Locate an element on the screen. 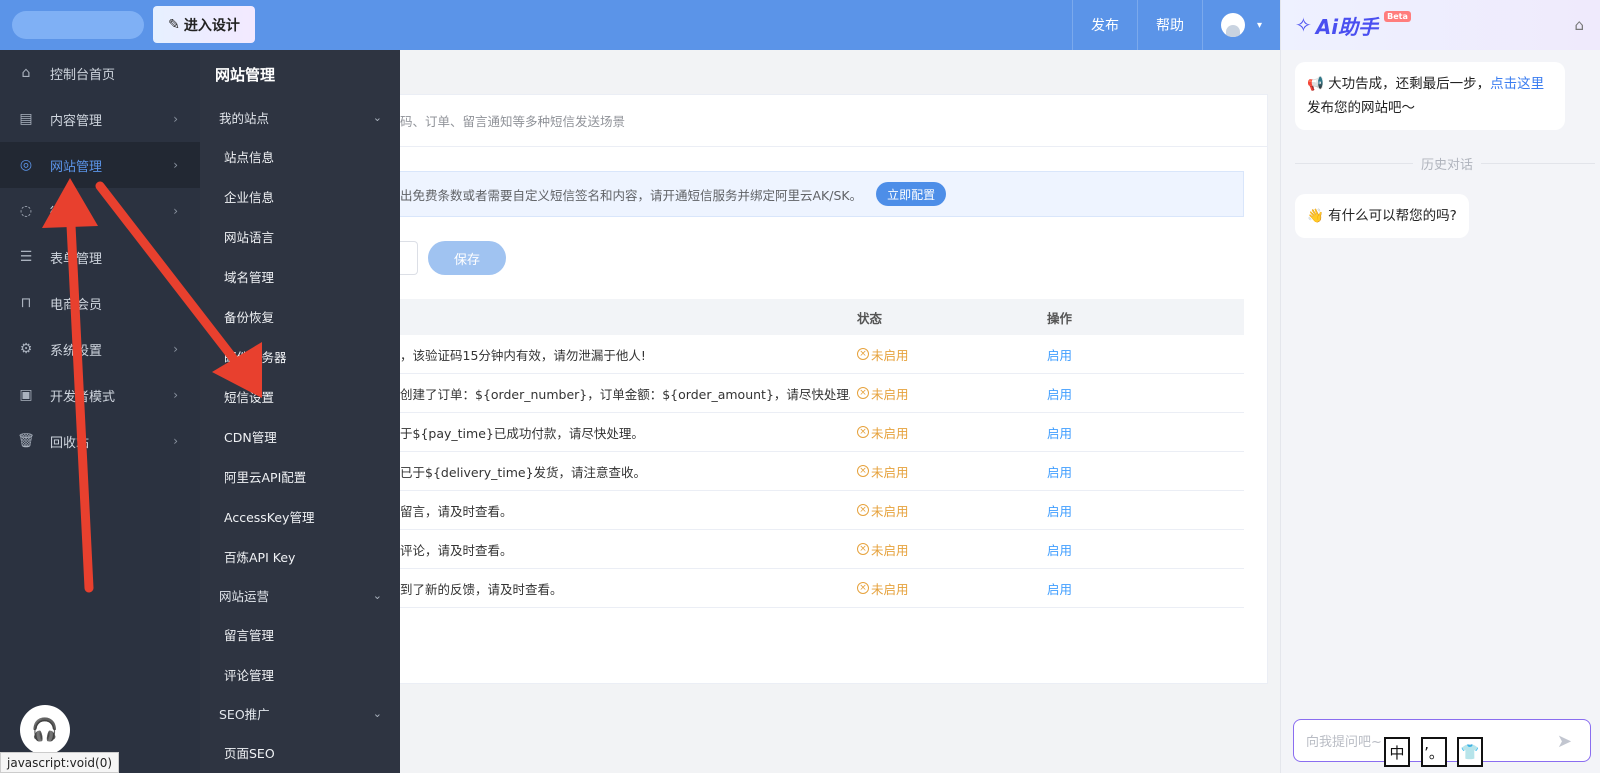  submenu-group-operations: 网站运营 ⌄ is located at coordinates (300, 595).